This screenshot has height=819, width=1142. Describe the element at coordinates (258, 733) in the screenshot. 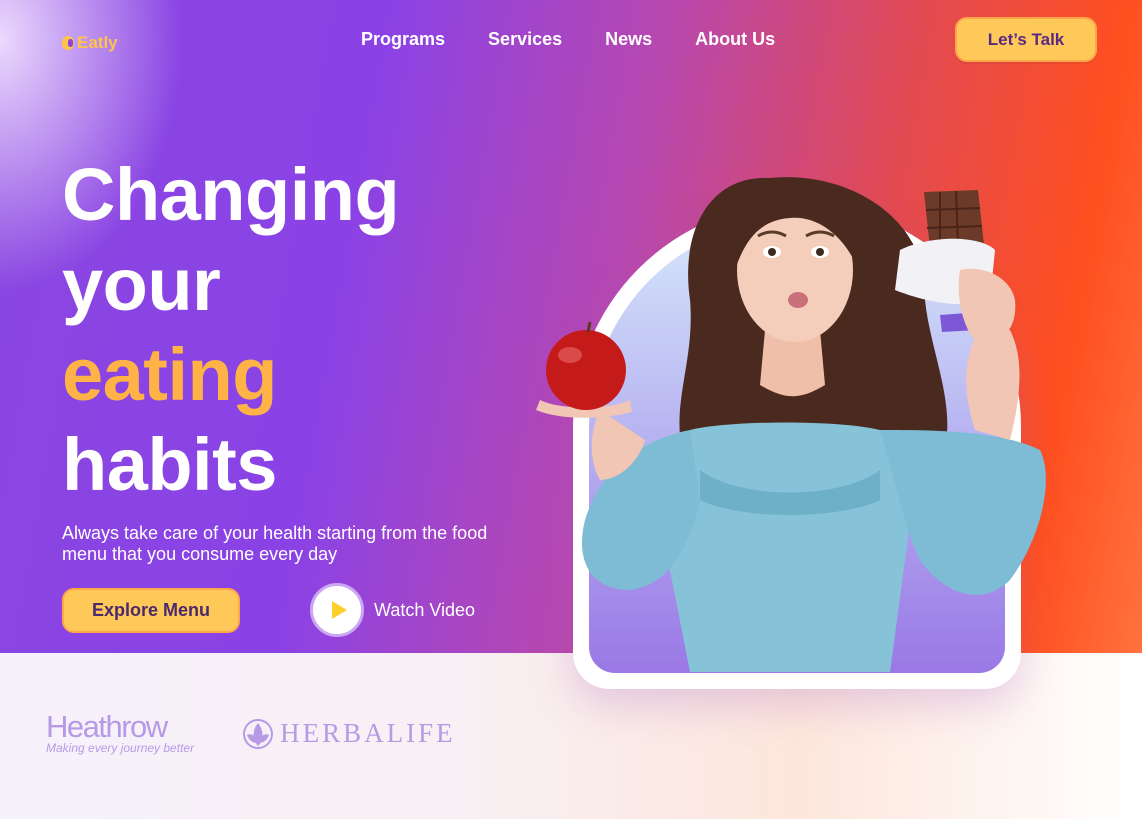

I see `herbalife-leaf-icon` at that location.